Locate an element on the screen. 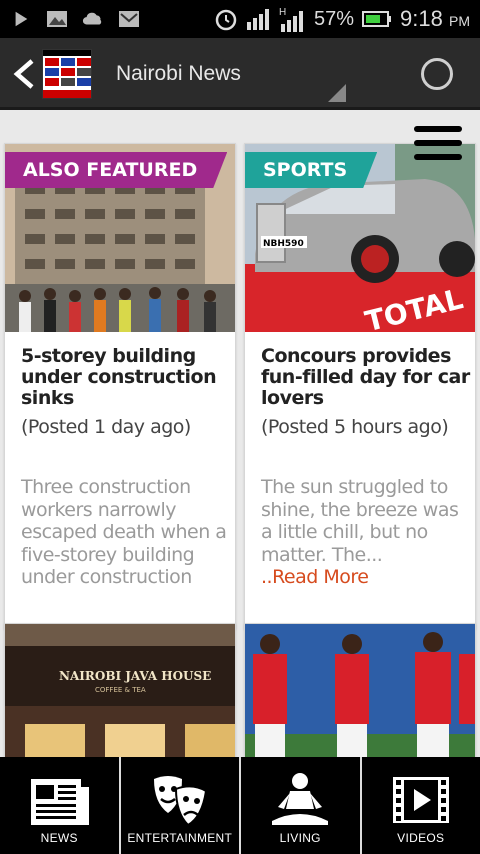  article-image is located at coordinates (360, 690).